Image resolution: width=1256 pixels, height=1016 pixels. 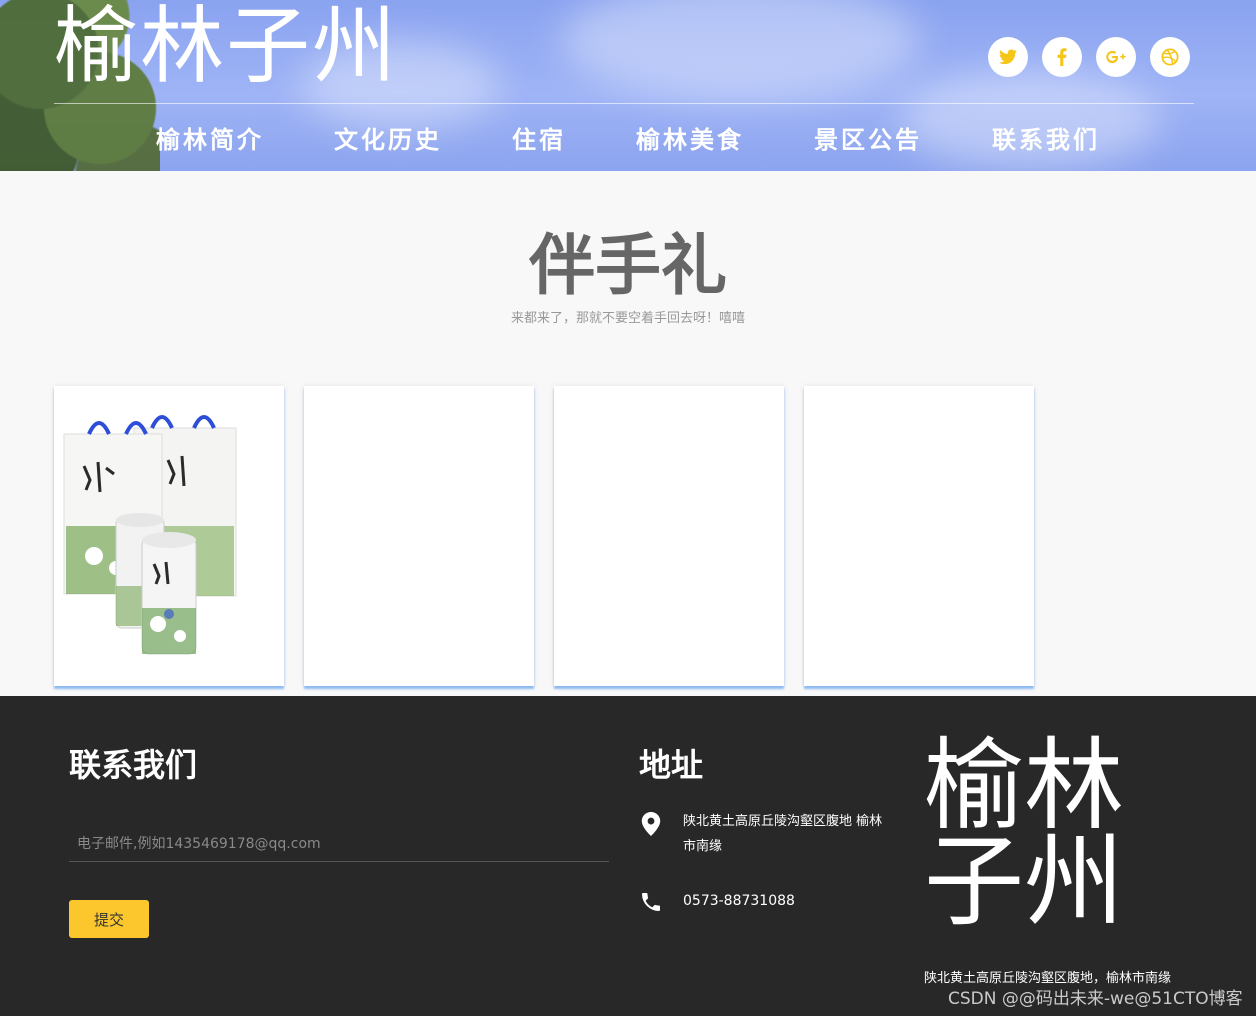 I want to click on section-title: 伴手礼, so click(x=628, y=265).